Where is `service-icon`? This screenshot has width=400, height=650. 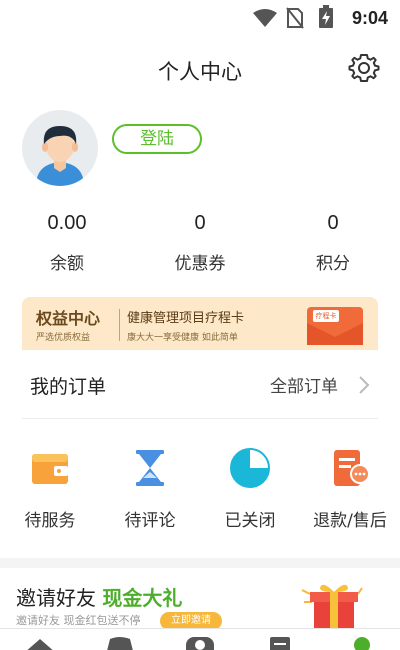
service-icon is located at coordinates (200, 641).